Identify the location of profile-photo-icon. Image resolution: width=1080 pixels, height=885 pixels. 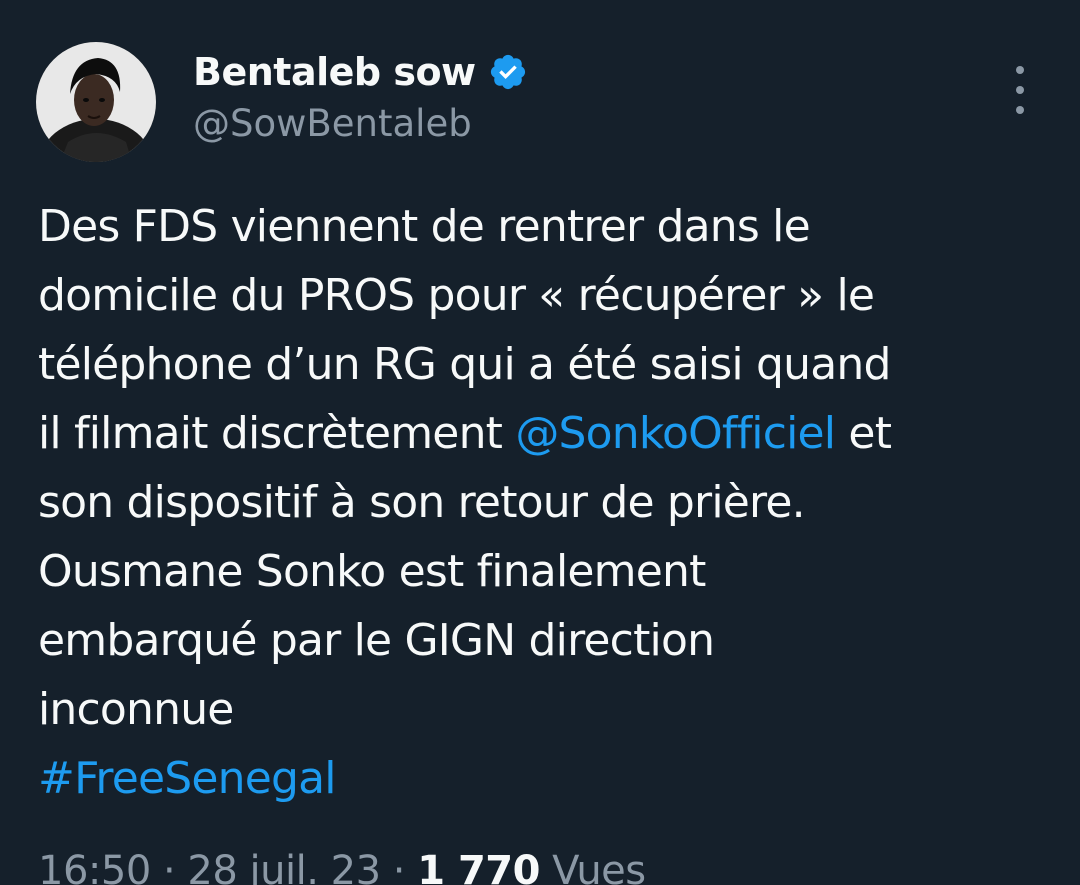
(96, 102).